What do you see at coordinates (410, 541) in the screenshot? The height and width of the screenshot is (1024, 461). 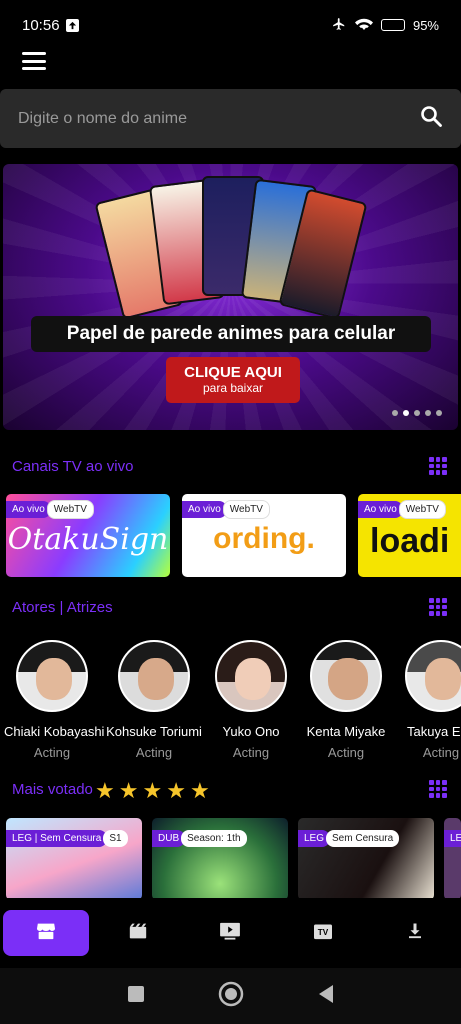 I see `channel-logo: loadi` at bounding box center [410, 541].